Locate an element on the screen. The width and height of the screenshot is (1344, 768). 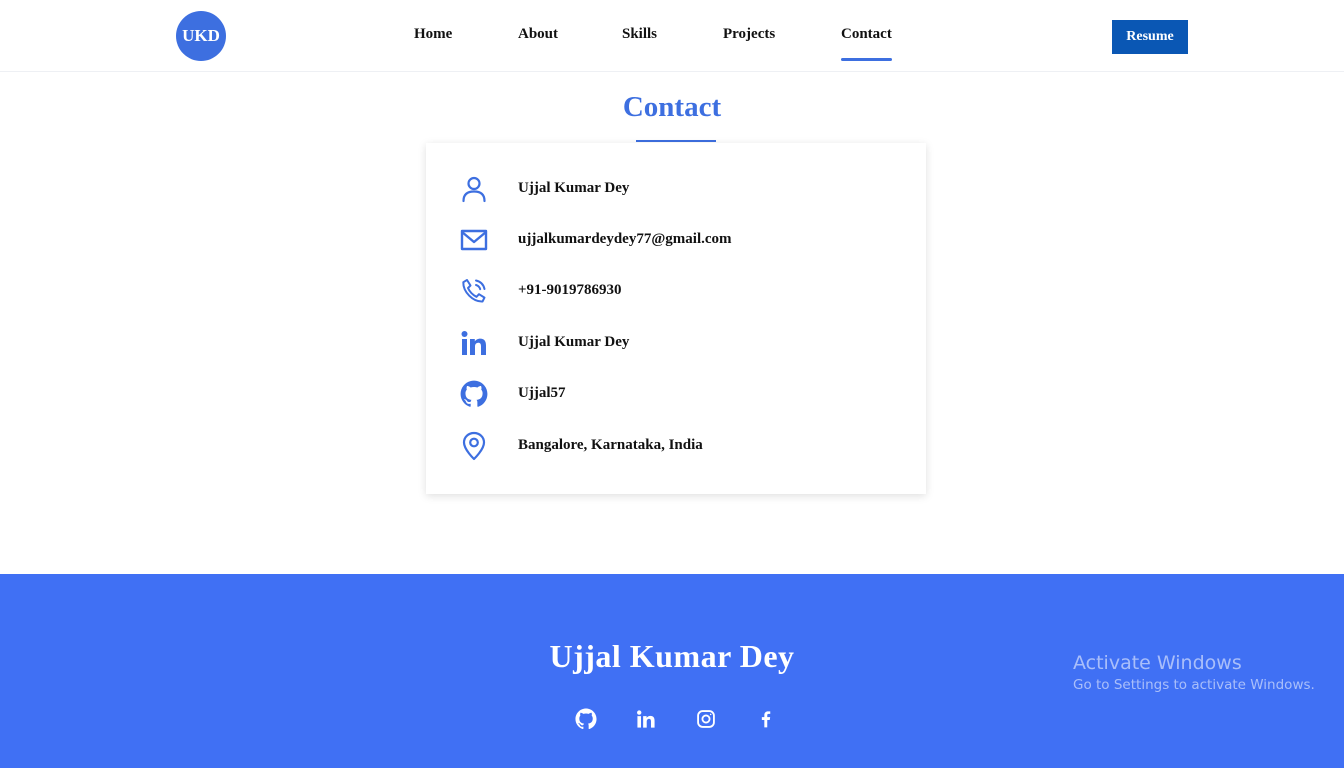
section-title: Contact is located at coordinates (672, 107).